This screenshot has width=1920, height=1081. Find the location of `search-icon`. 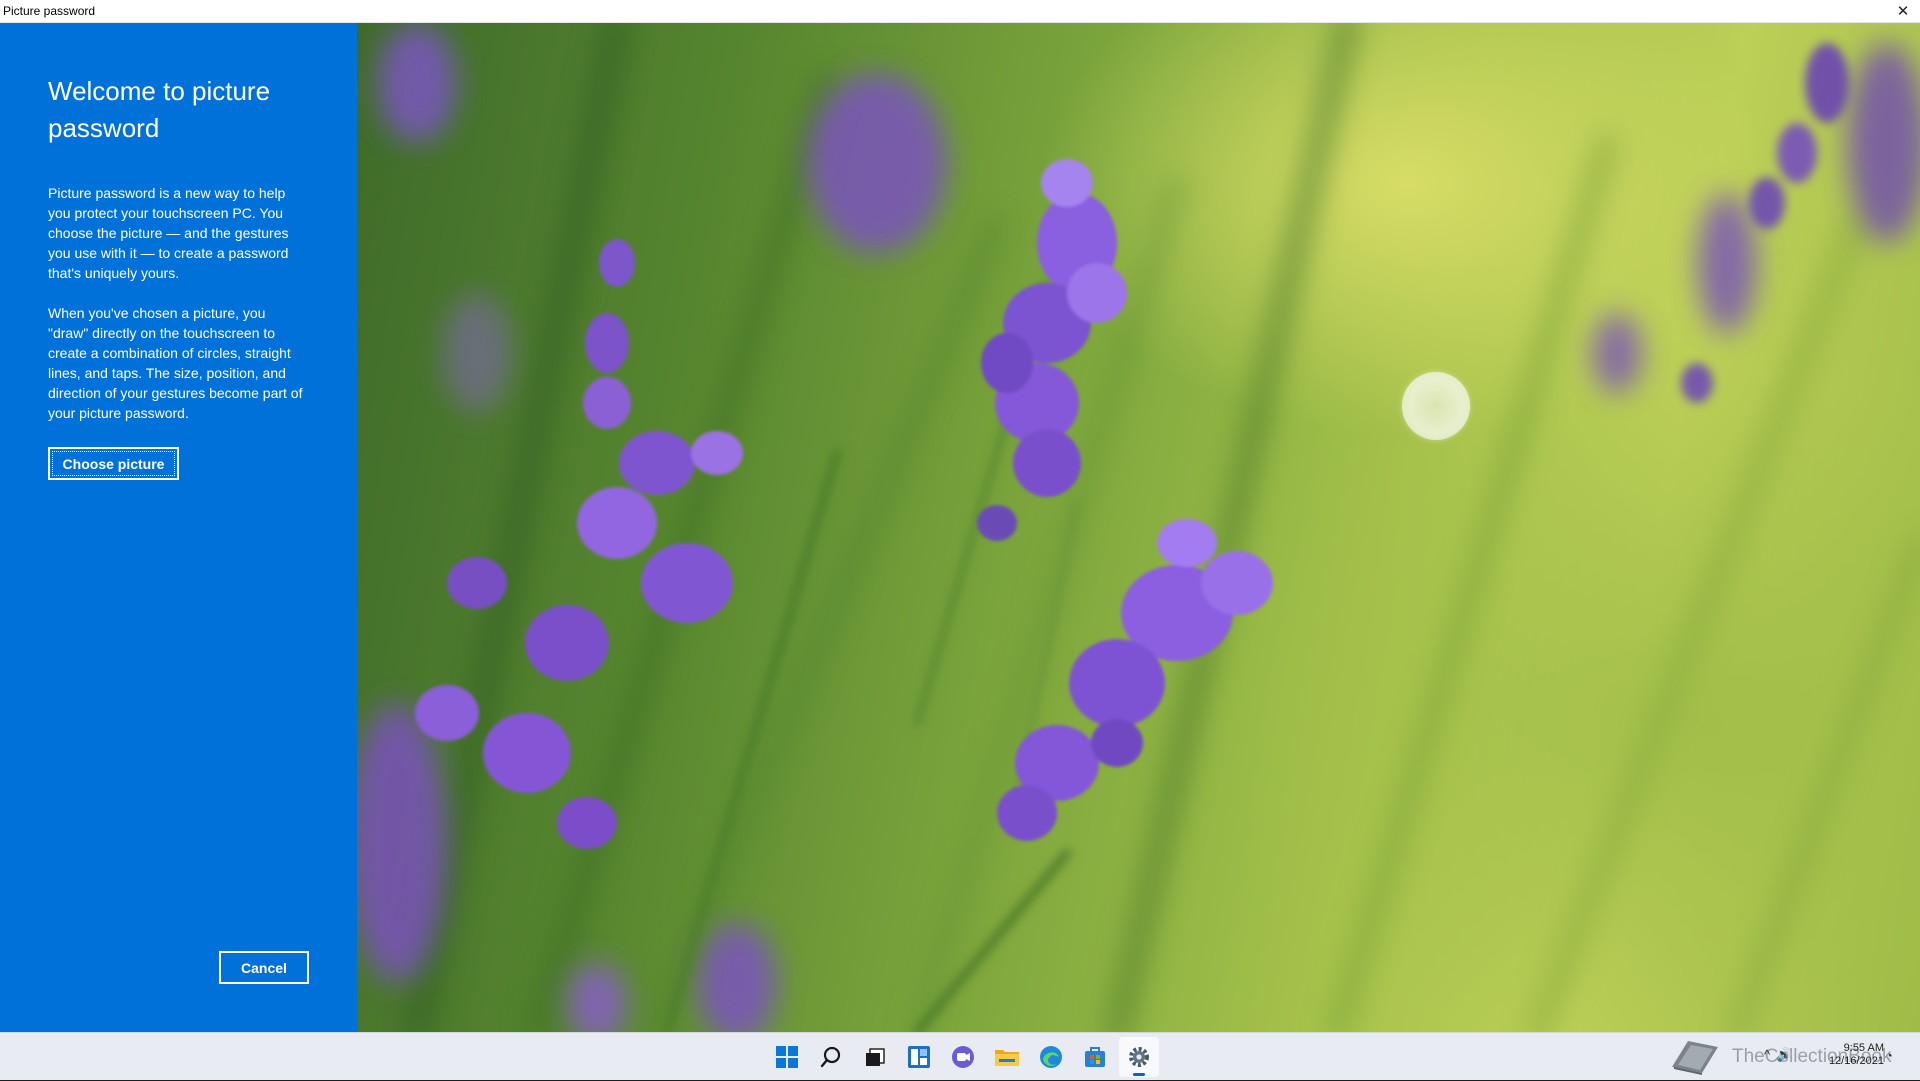

search-icon is located at coordinates (831, 1057).